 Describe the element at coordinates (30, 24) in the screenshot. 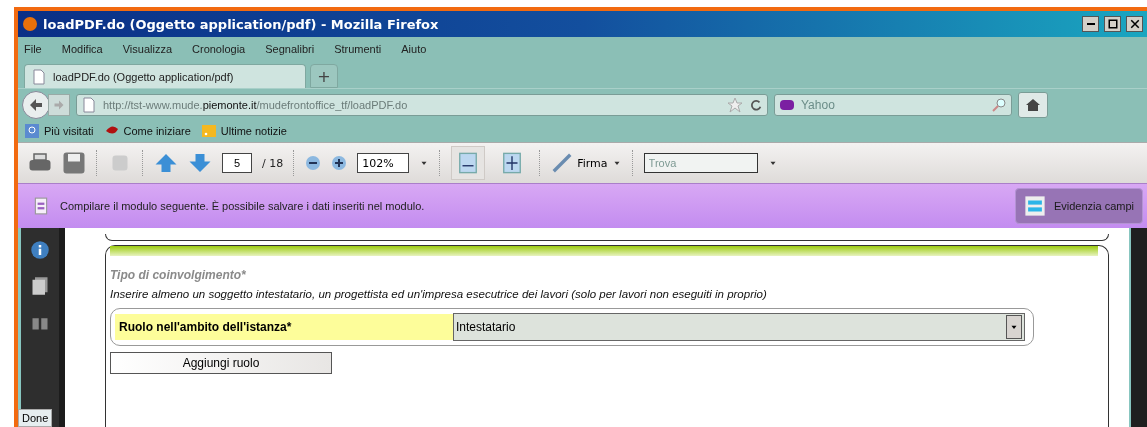

I see `browser-logo-icon` at that location.